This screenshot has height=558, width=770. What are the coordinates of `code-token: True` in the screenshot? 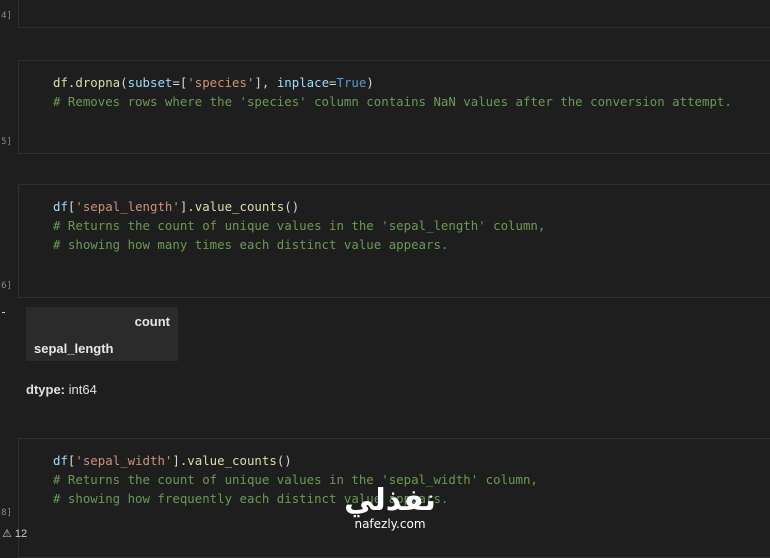 It's located at (351, 82).